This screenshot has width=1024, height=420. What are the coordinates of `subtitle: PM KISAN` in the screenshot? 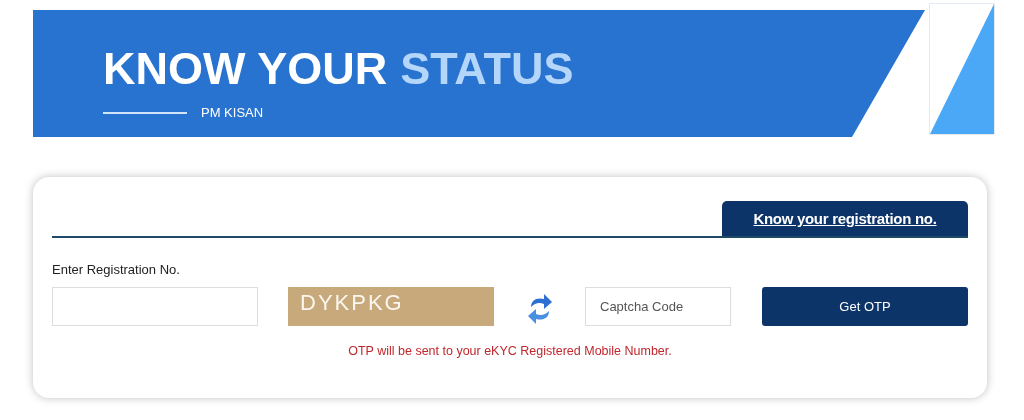 It's located at (232, 112).